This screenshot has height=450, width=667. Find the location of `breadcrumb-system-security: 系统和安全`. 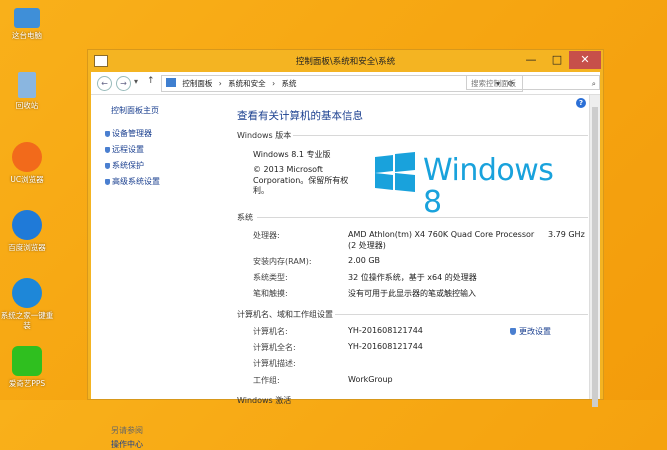

breadcrumb-system-security: 系统和安全 is located at coordinates (247, 83).